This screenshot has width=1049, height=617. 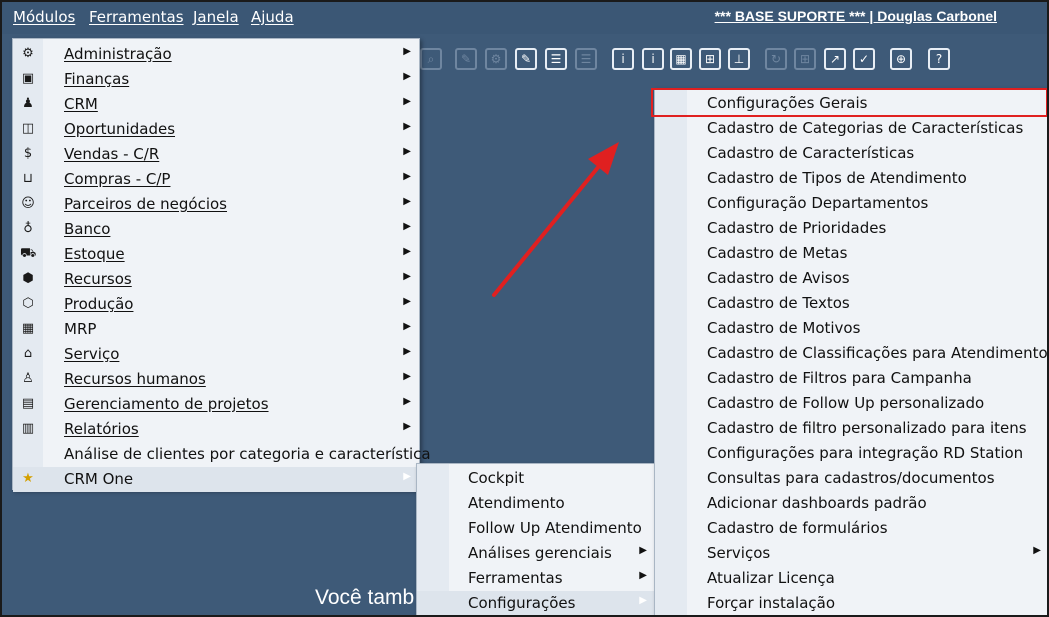 What do you see at coordinates (94, 254) in the screenshot?
I see `menu-item-label: Estoque` at bounding box center [94, 254].